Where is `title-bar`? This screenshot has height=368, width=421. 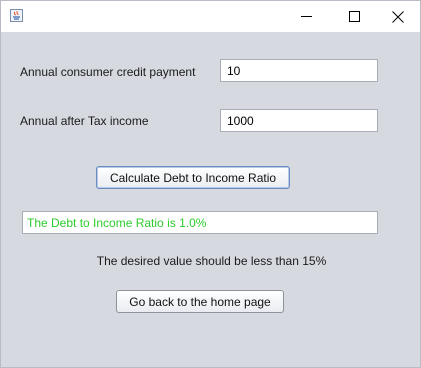 title-bar is located at coordinates (210, 16).